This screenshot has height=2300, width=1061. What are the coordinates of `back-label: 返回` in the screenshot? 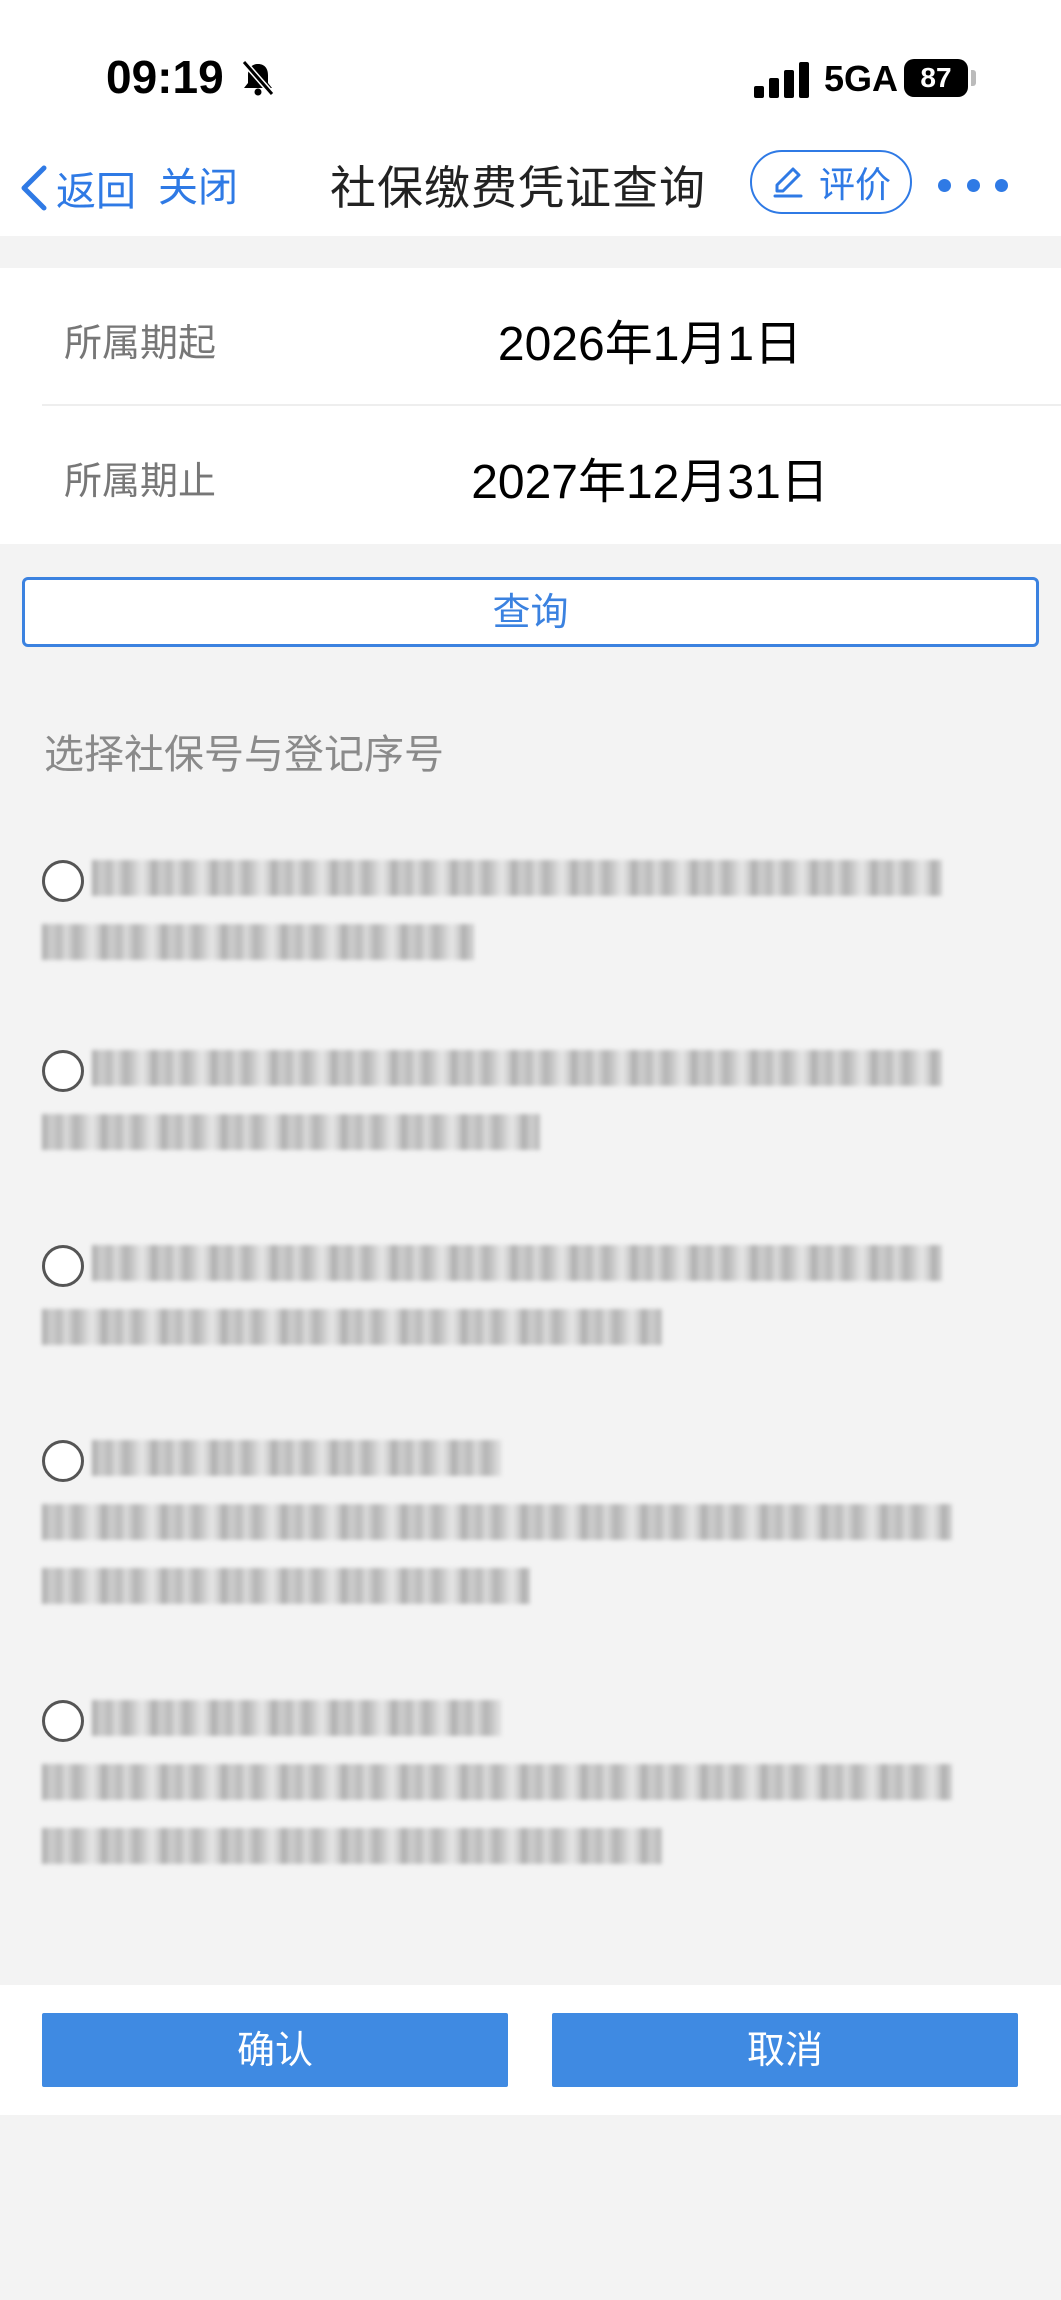 It's located at (96, 192).